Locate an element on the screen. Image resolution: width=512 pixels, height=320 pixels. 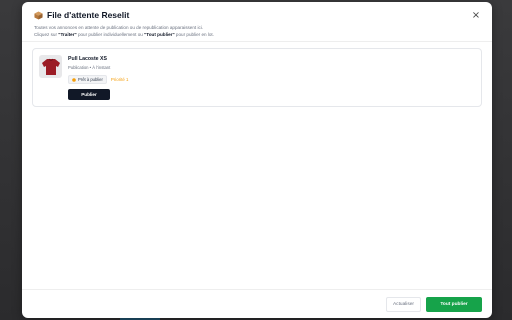
subtitle-publish-all: "Tout publier" is located at coordinates (159, 34).